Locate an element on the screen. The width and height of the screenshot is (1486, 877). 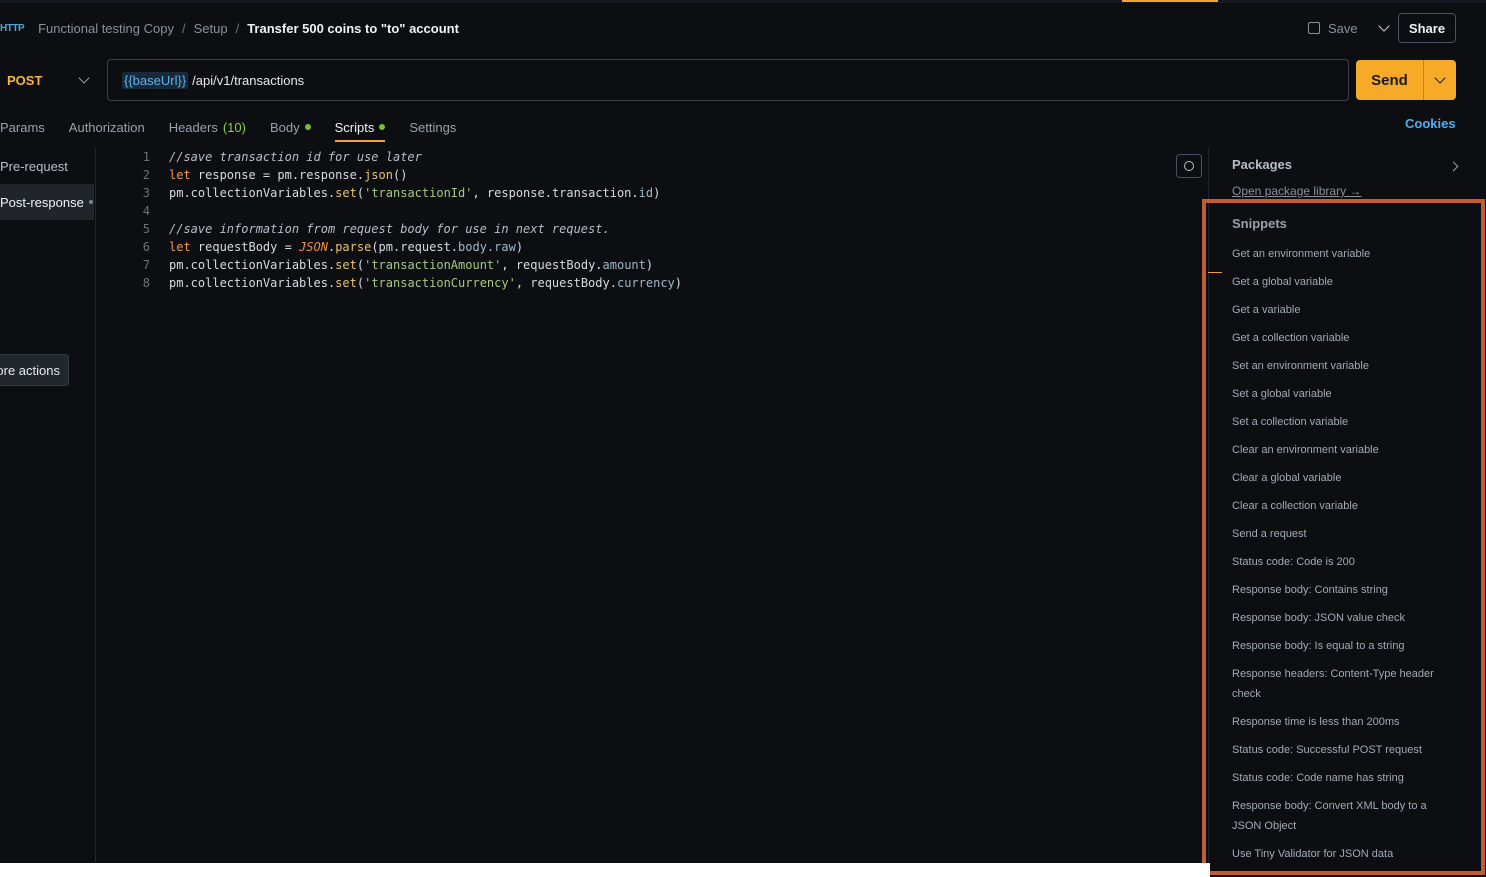
snippet-item: Set a global variable is located at coordinates (1344, 394).